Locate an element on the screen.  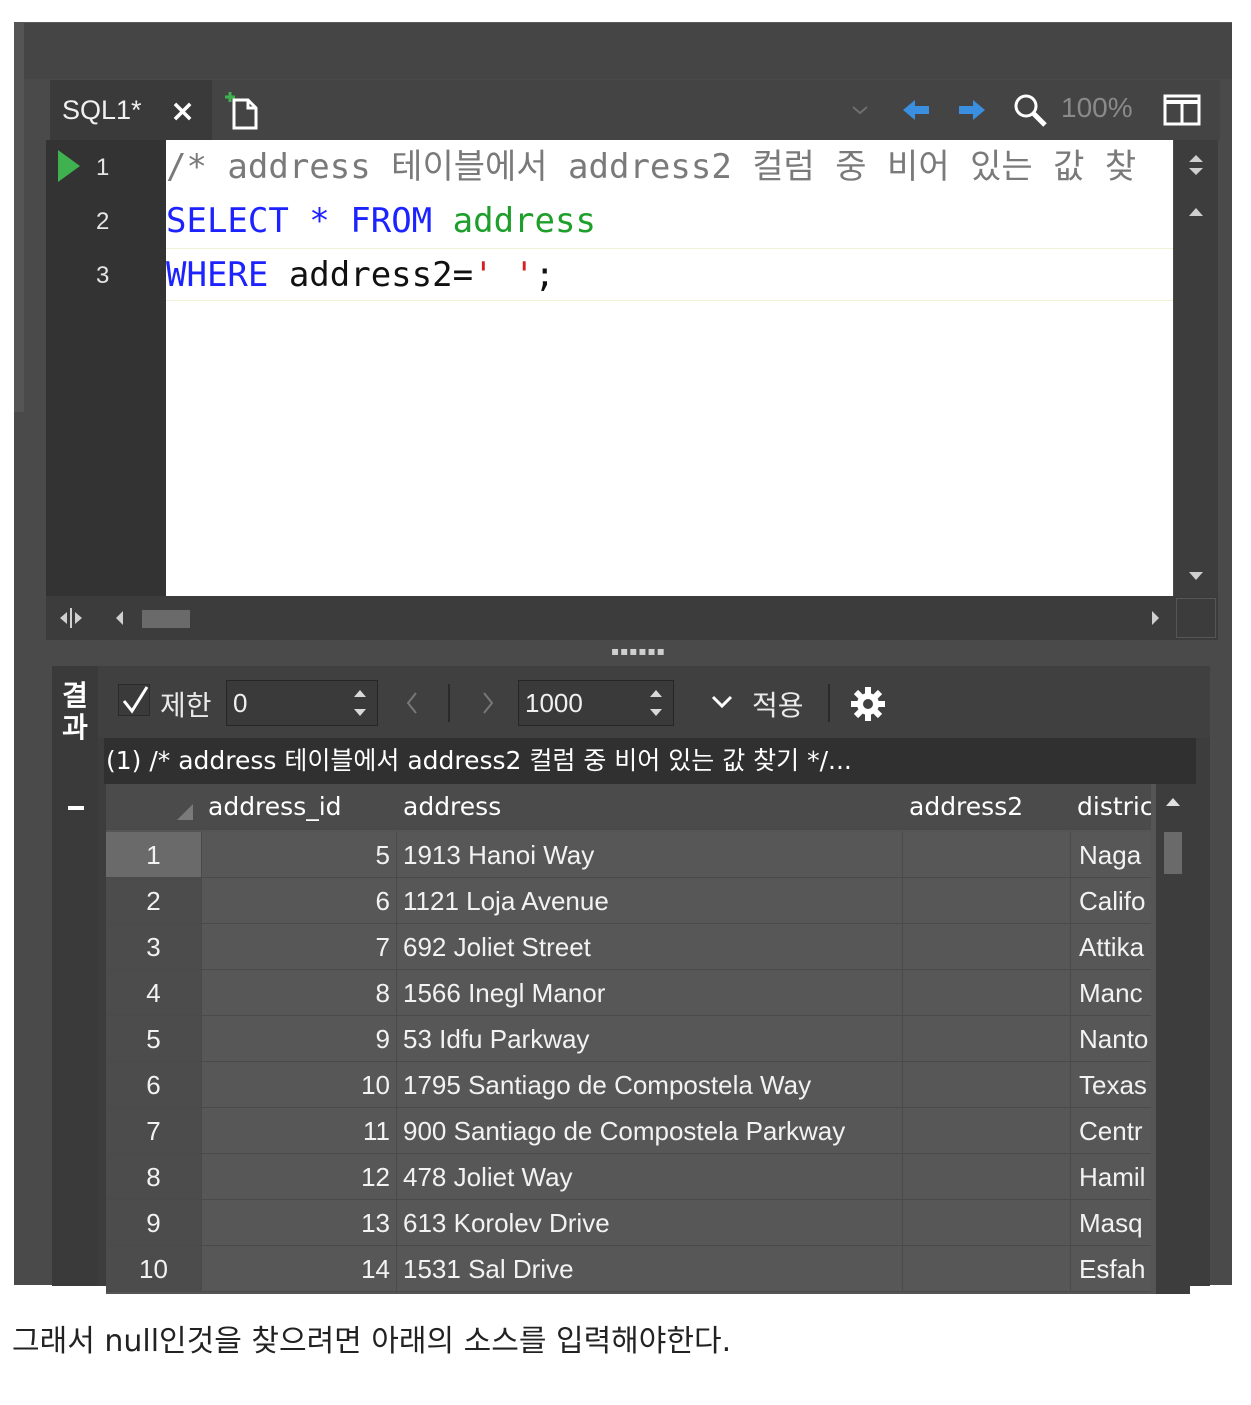
cell-district: Centr is located at coordinates (1111, 1131).